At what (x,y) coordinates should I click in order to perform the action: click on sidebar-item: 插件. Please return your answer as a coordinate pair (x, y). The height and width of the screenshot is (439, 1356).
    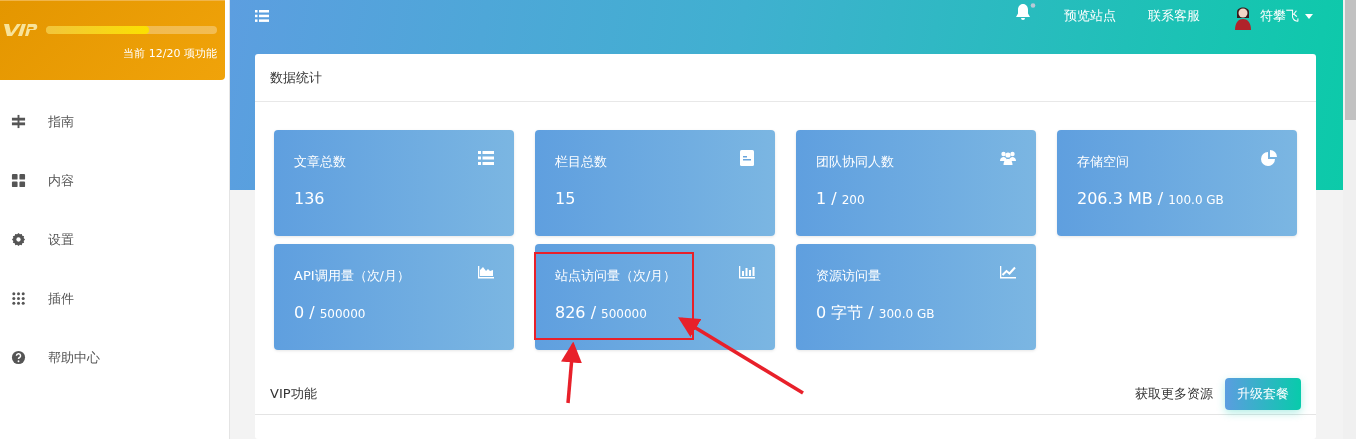
    Looking at the image, I should click on (114, 298).